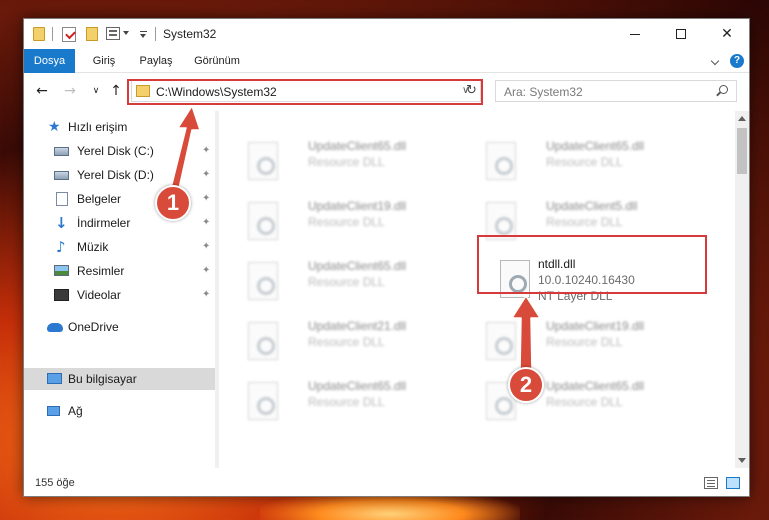 The height and width of the screenshot is (520, 769). What do you see at coordinates (217, 61) in the screenshot?
I see `tab-view: Görünüm` at bounding box center [217, 61].